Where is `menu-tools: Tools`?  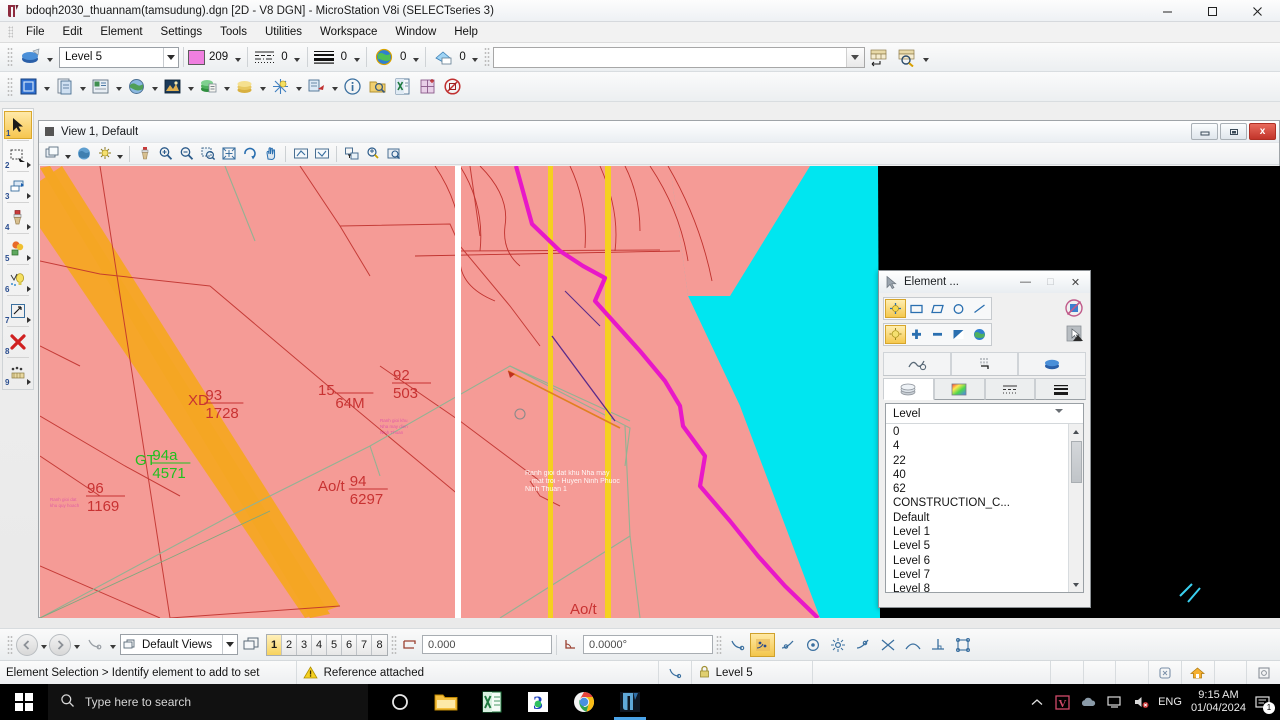 menu-tools: Tools is located at coordinates (233, 32).